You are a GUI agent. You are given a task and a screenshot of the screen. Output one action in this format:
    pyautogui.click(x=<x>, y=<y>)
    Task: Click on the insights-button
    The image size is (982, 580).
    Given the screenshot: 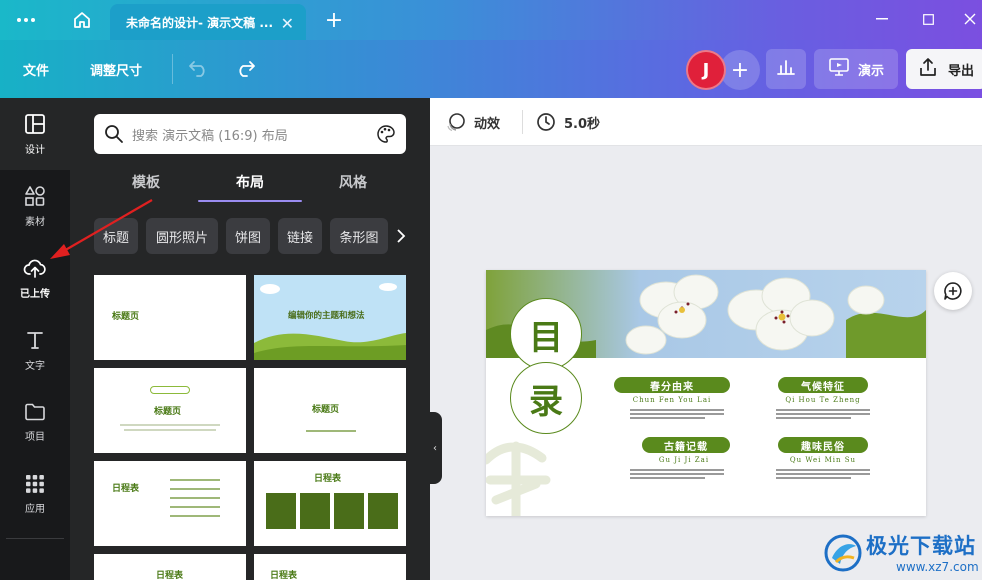 What is the action you would take?
    pyautogui.click(x=786, y=69)
    